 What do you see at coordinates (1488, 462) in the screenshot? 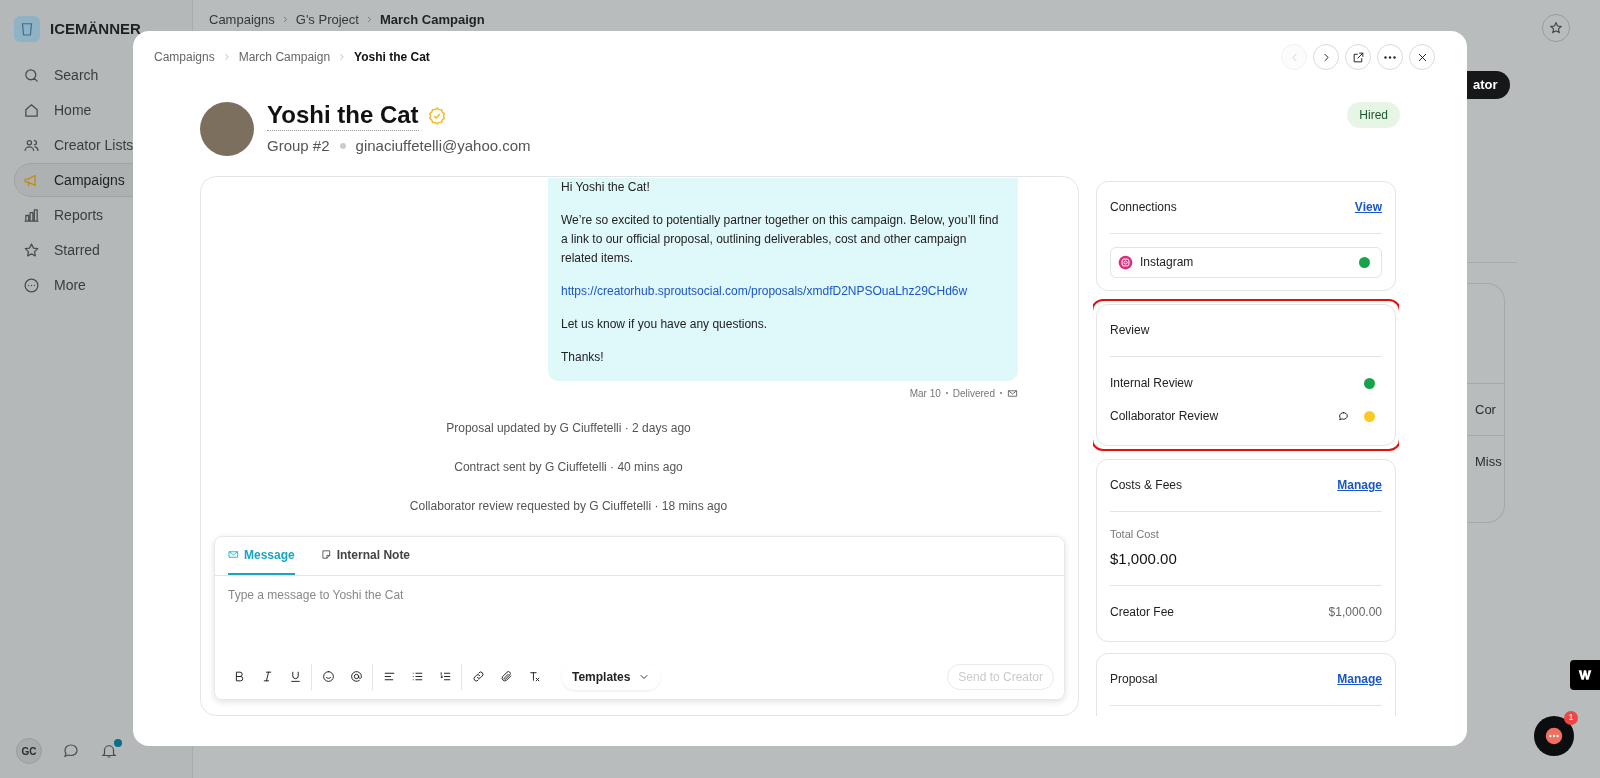
I see `partial-text: Miss` at bounding box center [1488, 462].